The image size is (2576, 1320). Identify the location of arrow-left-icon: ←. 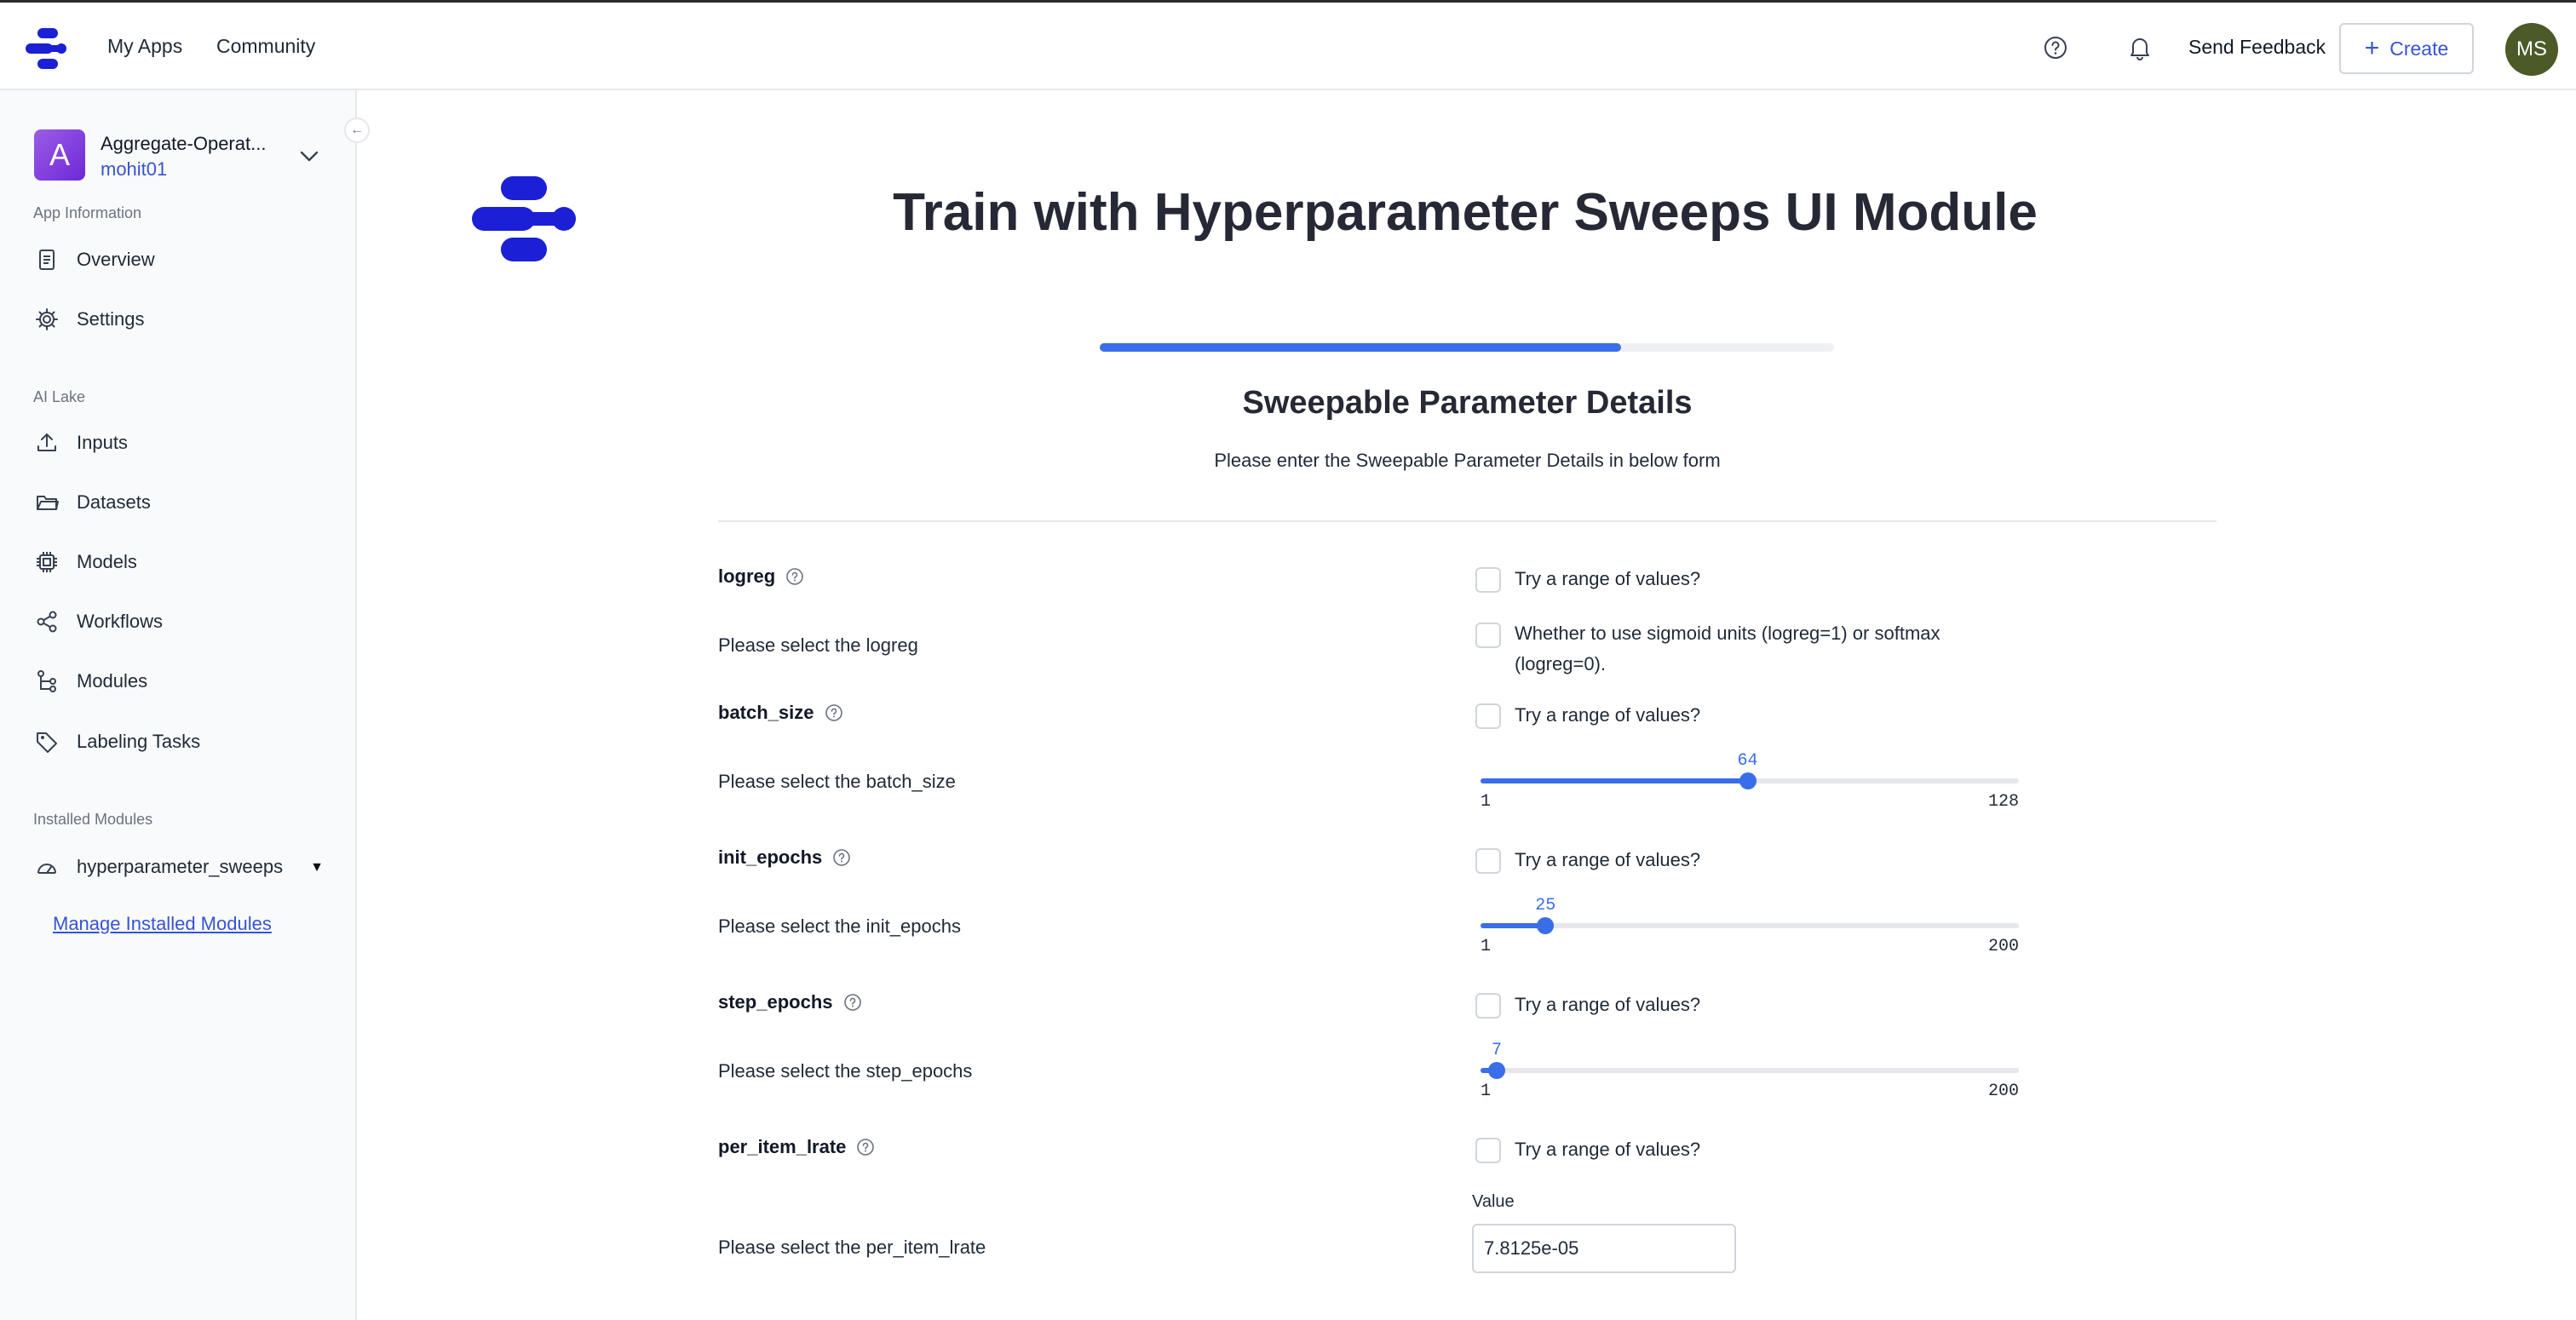
(357, 130).